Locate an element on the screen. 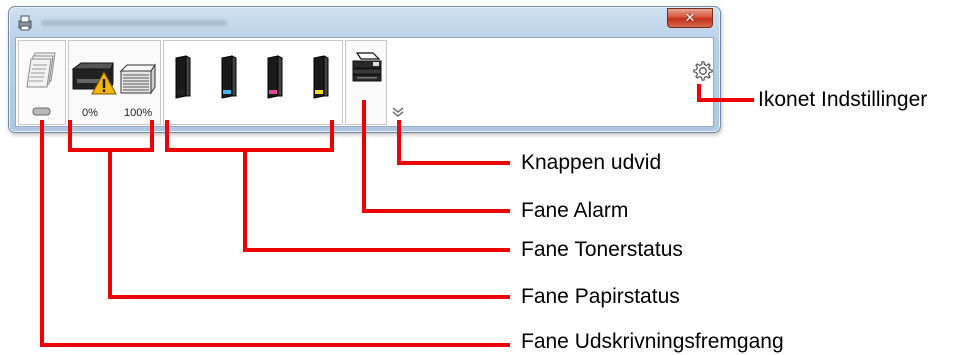  callout-line-toner is located at coordinates (245, 200).